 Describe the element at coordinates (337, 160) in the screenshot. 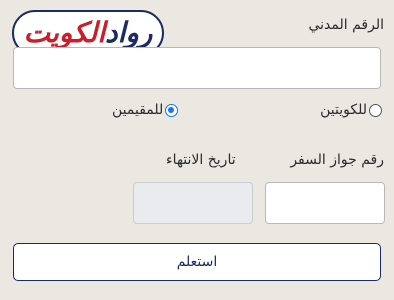

I see `passport-number-label: رقم جواز السفر` at that location.